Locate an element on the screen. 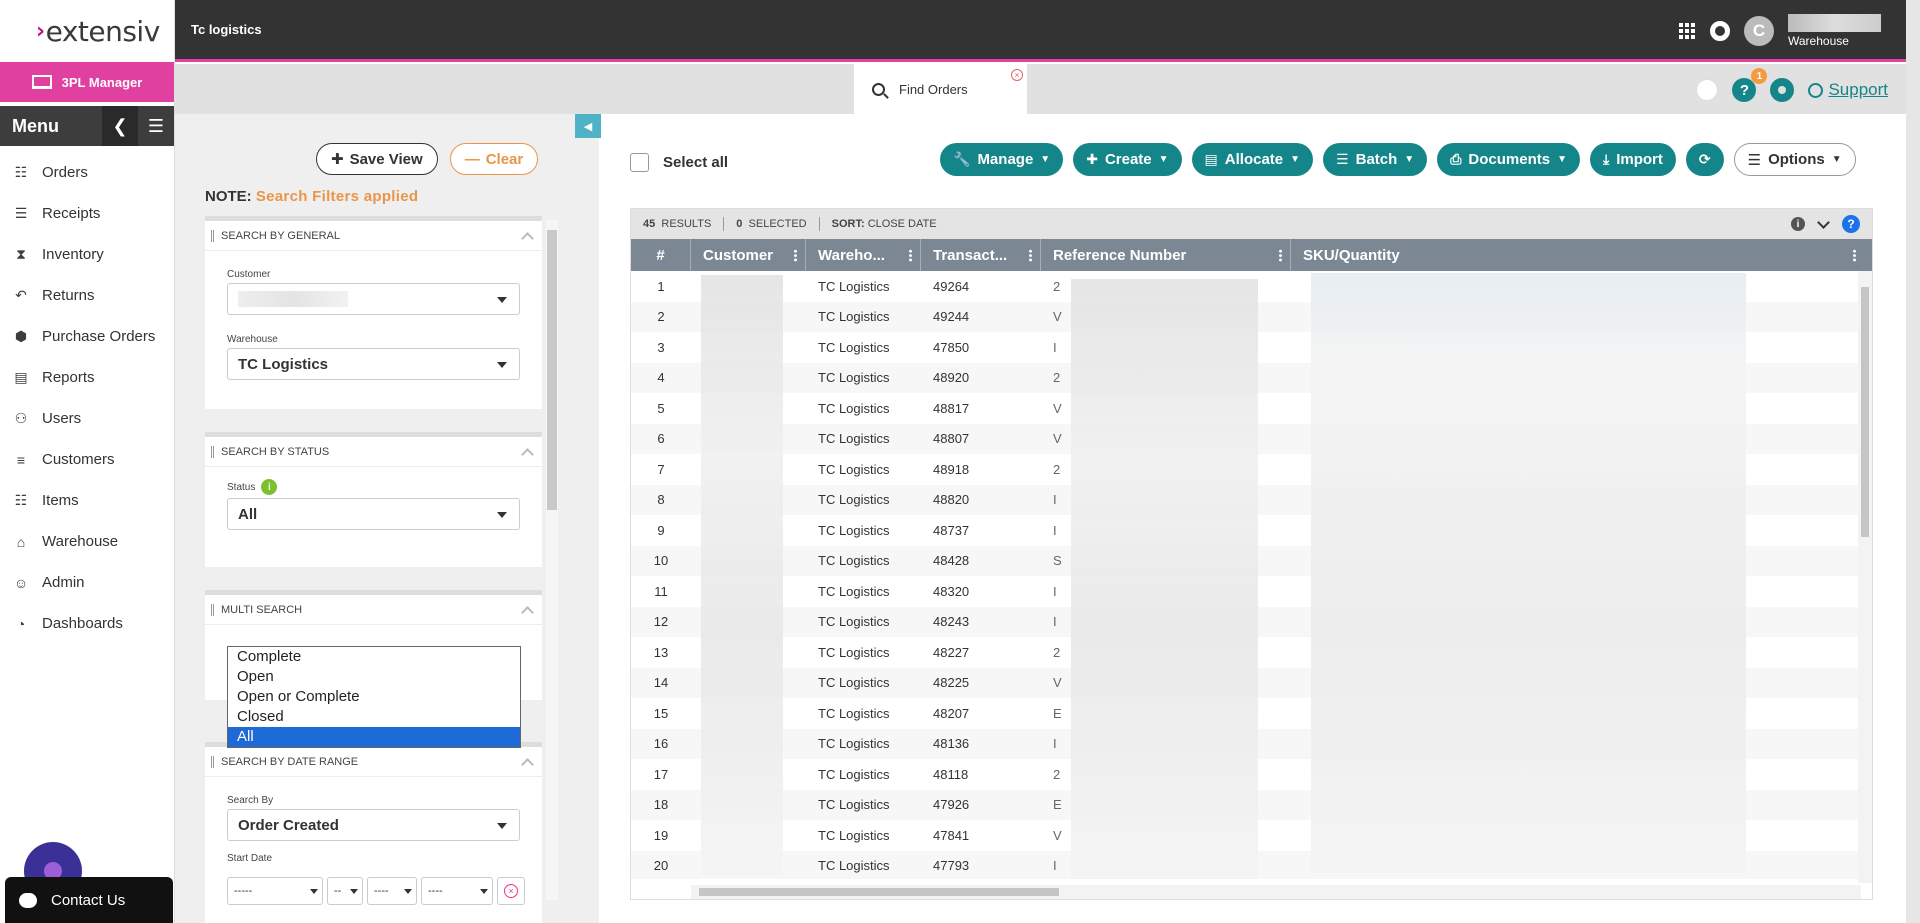 The width and height of the screenshot is (1920, 923). grid-vertical-scrollbar is located at coordinates (1865, 577).